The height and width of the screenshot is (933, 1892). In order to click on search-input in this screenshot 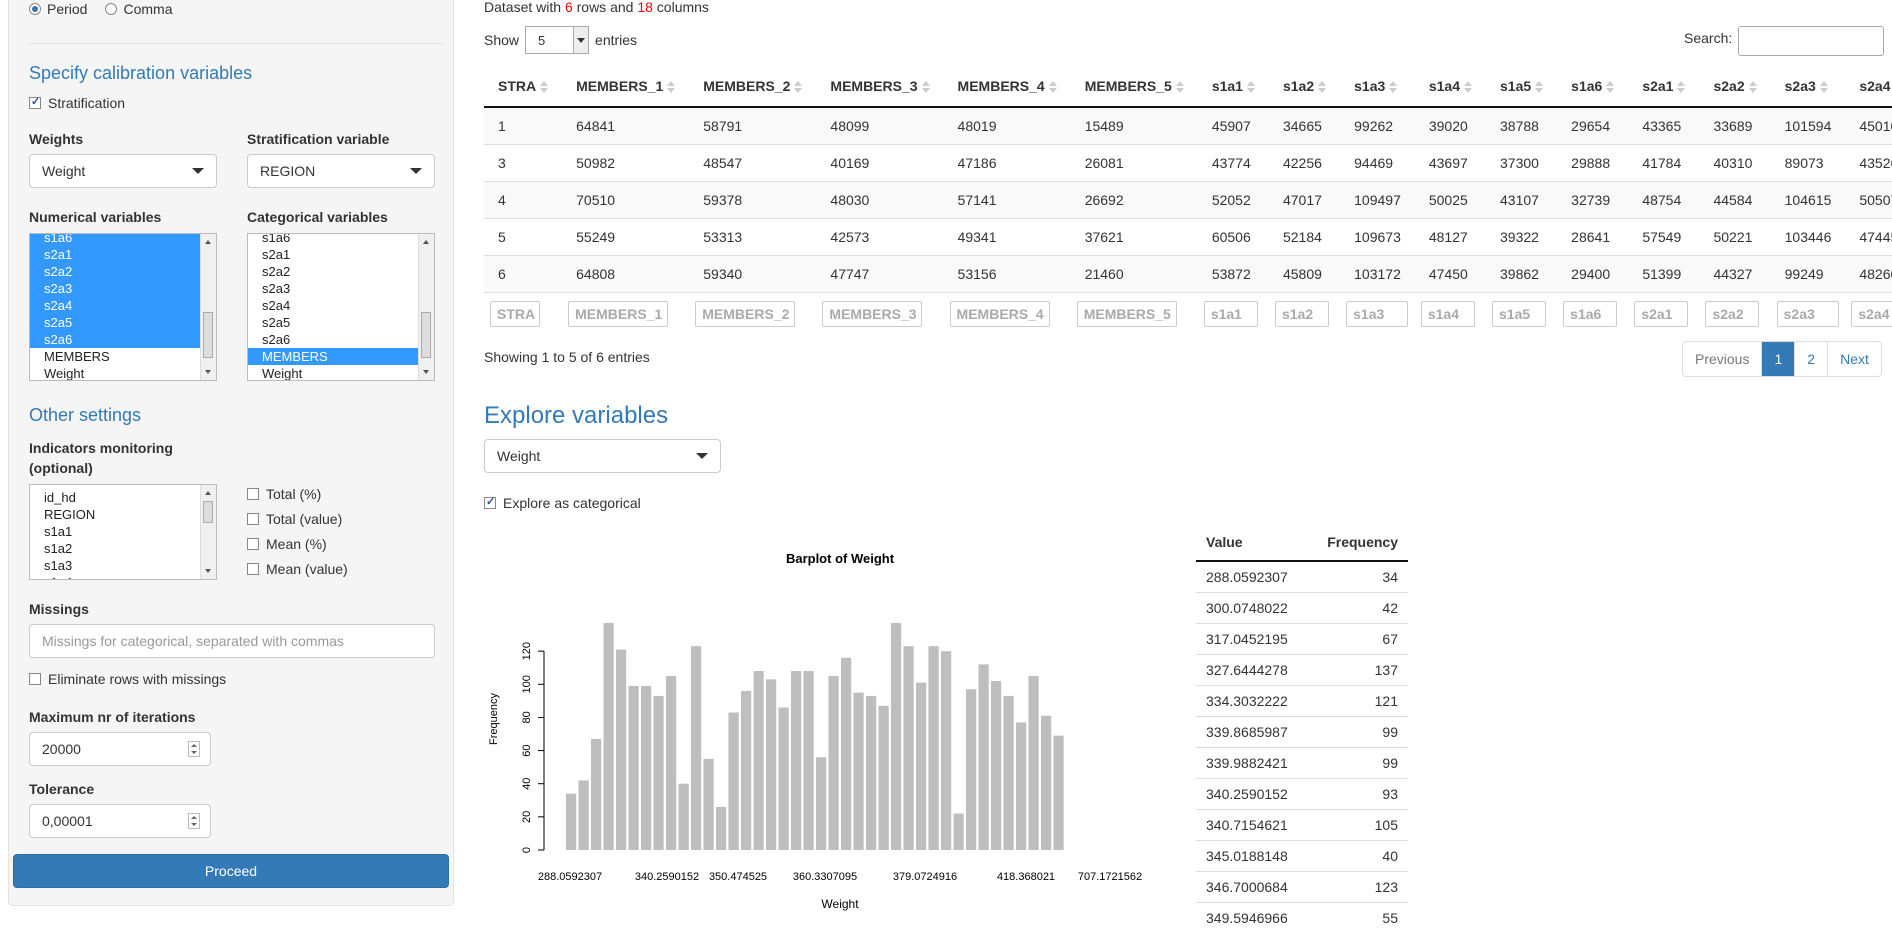, I will do `click(1811, 41)`.